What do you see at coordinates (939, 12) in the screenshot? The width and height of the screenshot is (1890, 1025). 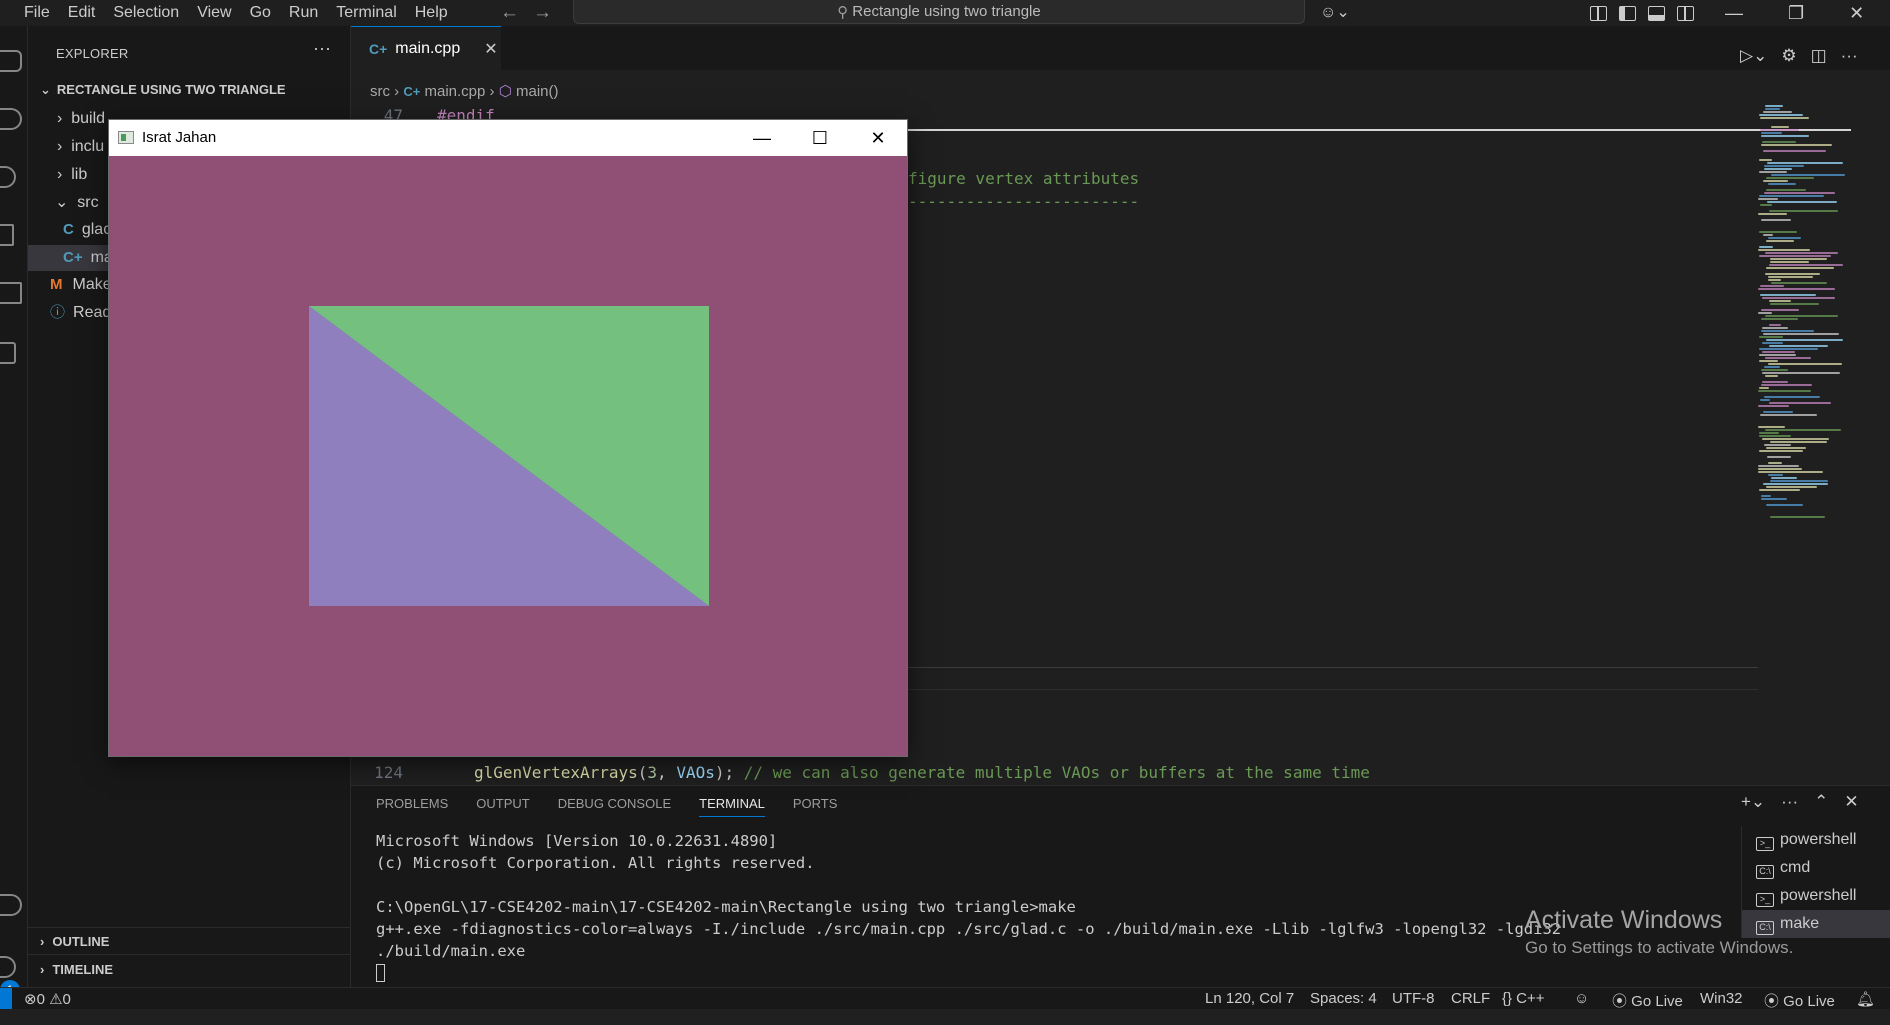 I see `command-center-search: ⚲ Rectangle using two triangle` at bounding box center [939, 12].